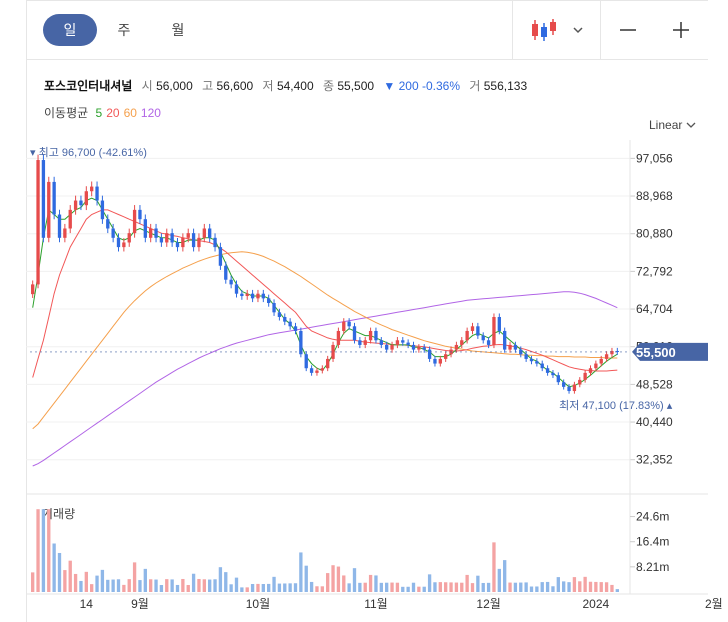 This screenshot has height=622, width=728. Describe the element at coordinates (654, 271) in the screenshot. I see `price-tick-label: 72,792` at that location.